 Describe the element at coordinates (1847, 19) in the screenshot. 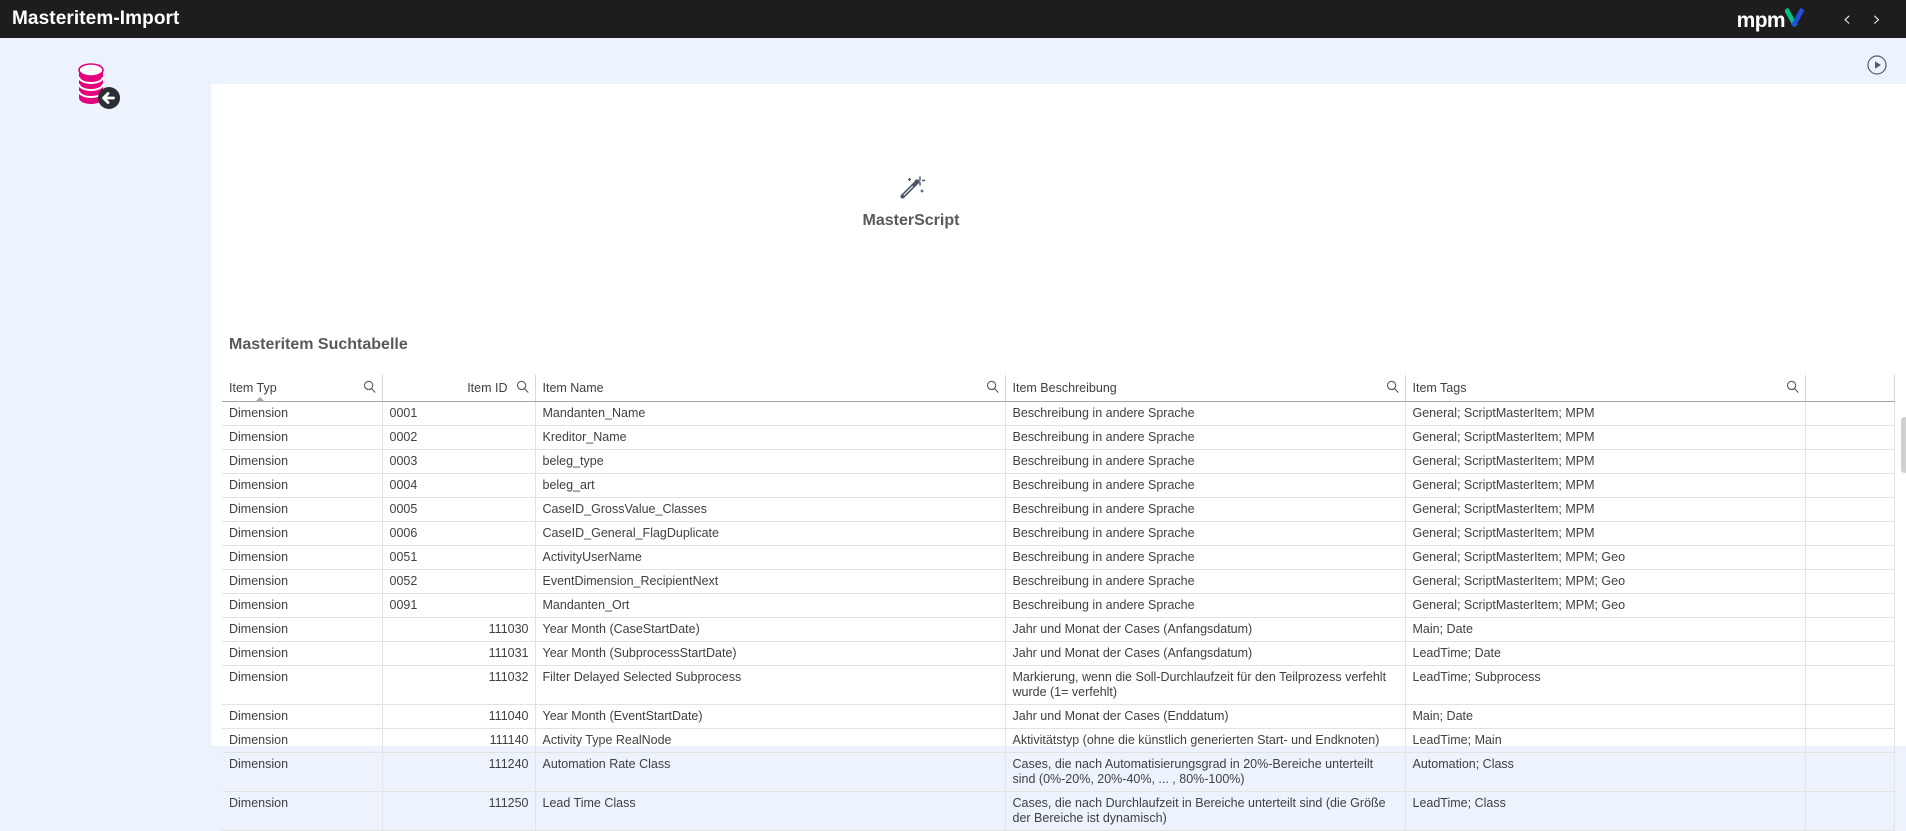

I see `nav-previous-button: ‹` at that location.